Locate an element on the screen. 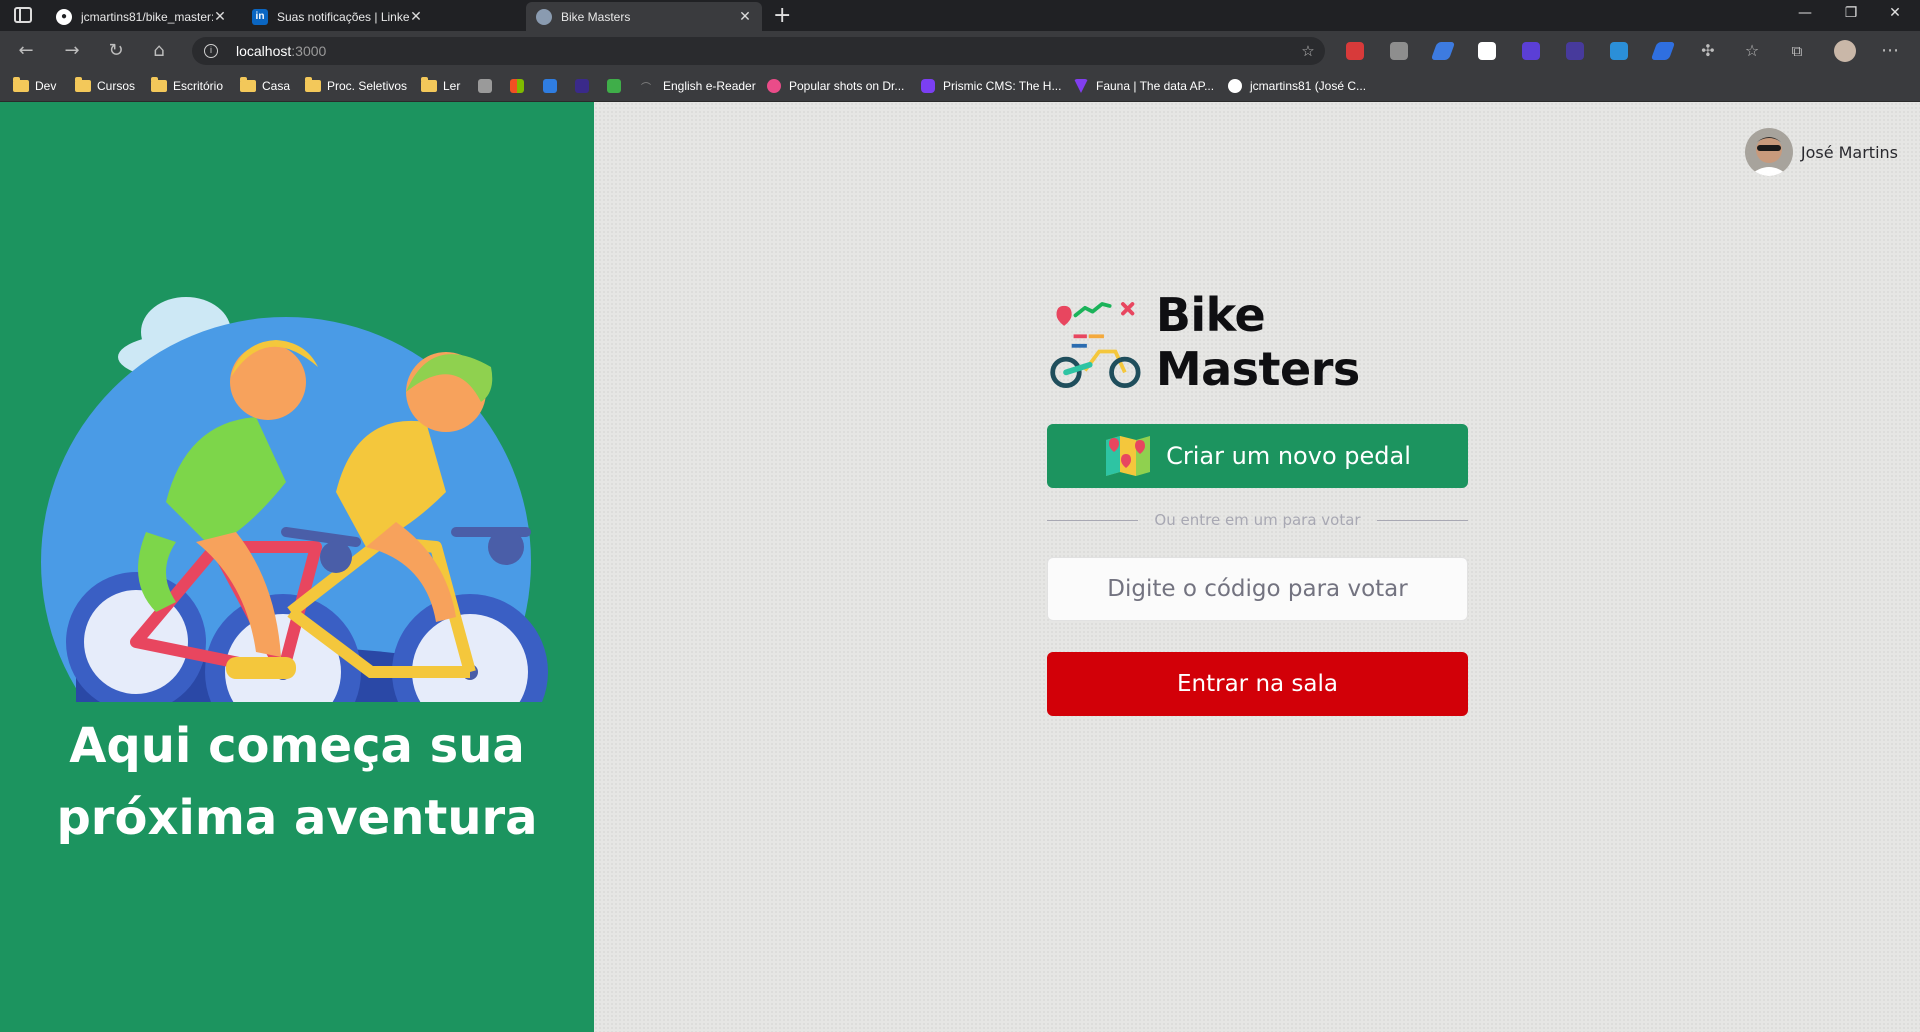 This screenshot has width=1920, height=1032. separator-line-right is located at coordinates (1422, 520).